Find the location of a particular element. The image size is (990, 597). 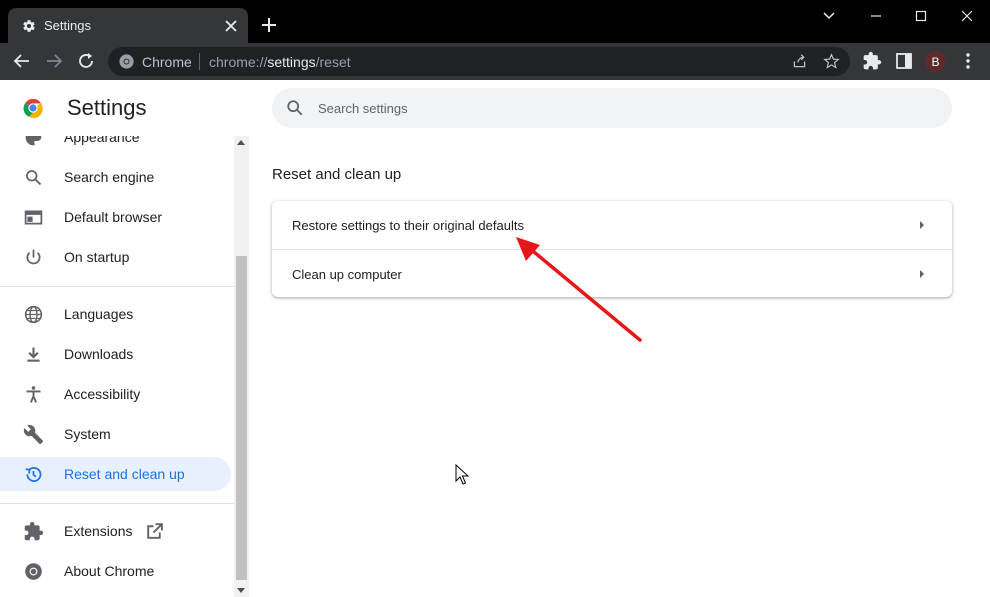

window-close-icon is located at coordinates (967, 16).